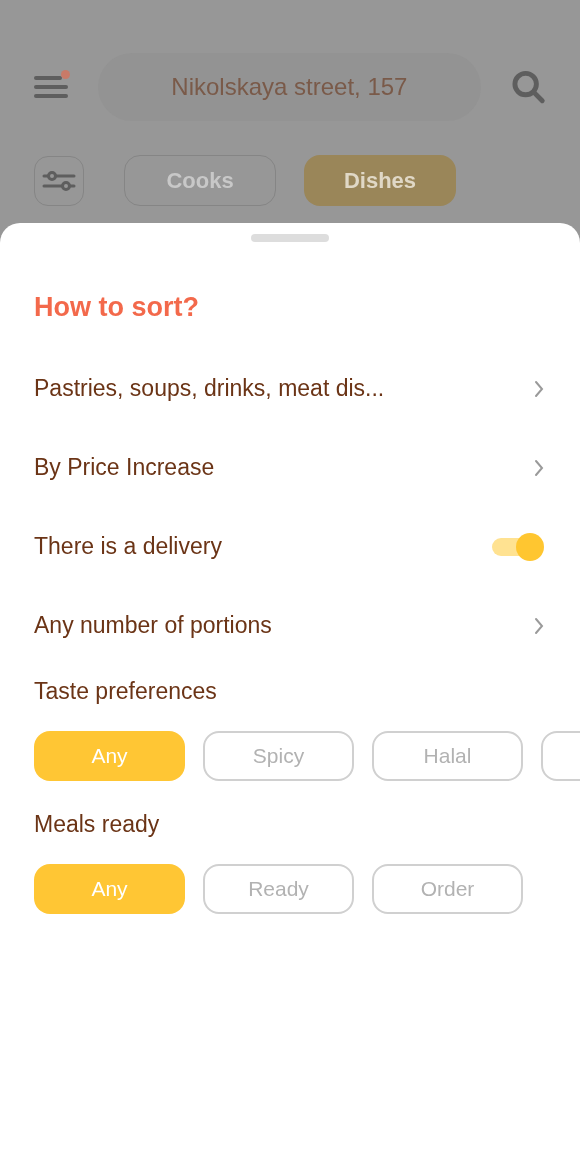 This screenshot has height=1161, width=580. What do you see at coordinates (128, 546) in the screenshot?
I see `option-label: There is a delivery` at bounding box center [128, 546].